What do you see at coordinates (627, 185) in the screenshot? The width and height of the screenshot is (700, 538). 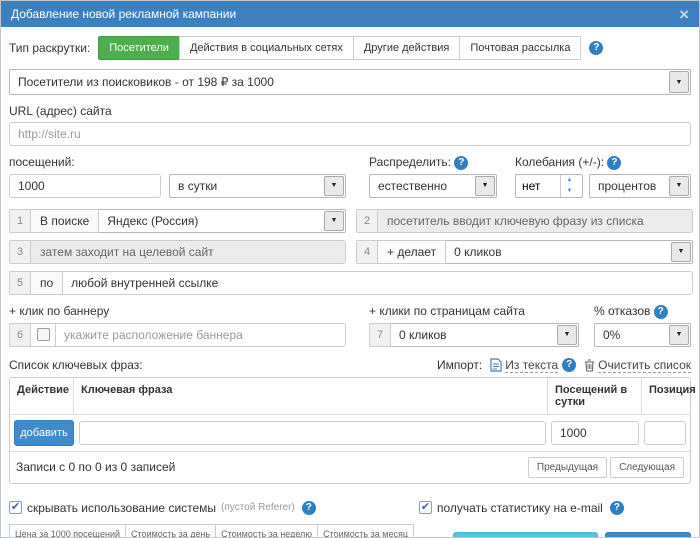 I see `fluctuation-unit-value: процентов` at bounding box center [627, 185].